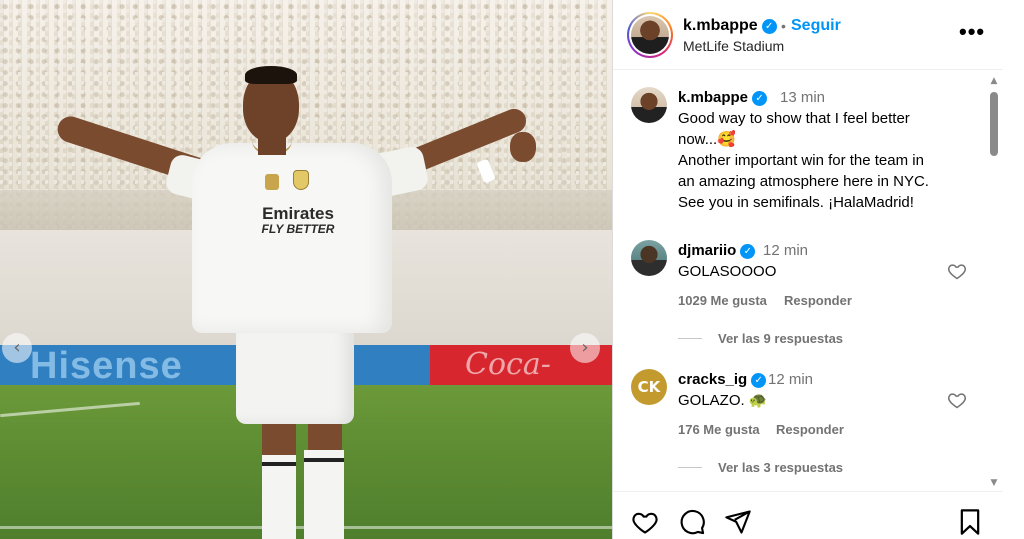 The width and height of the screenshot is (1024, 539). What do you see at coordinates (733, 46) in the screenshot?
I see `location-link: MetLife Stadium` at bounding box center [733, 46].